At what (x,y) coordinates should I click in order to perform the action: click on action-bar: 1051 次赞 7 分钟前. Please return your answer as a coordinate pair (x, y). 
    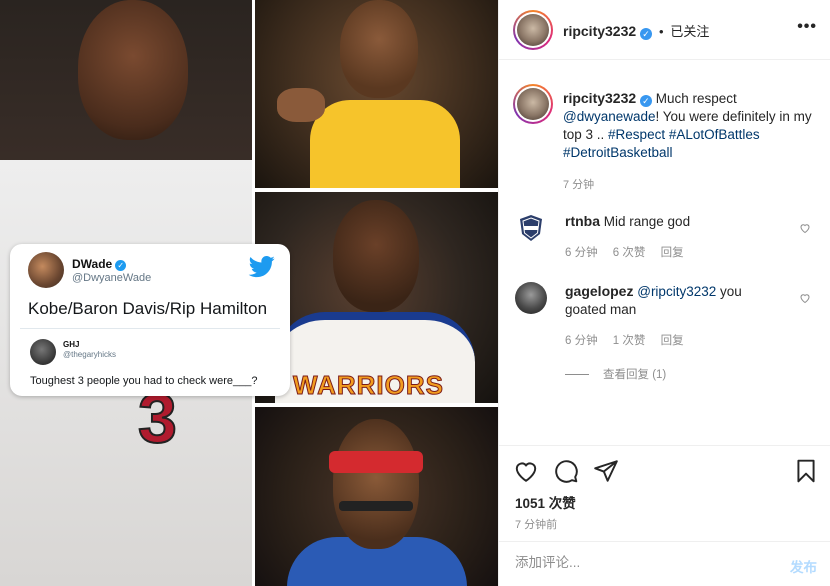
    Looking at the image, I should click on (664, 493).